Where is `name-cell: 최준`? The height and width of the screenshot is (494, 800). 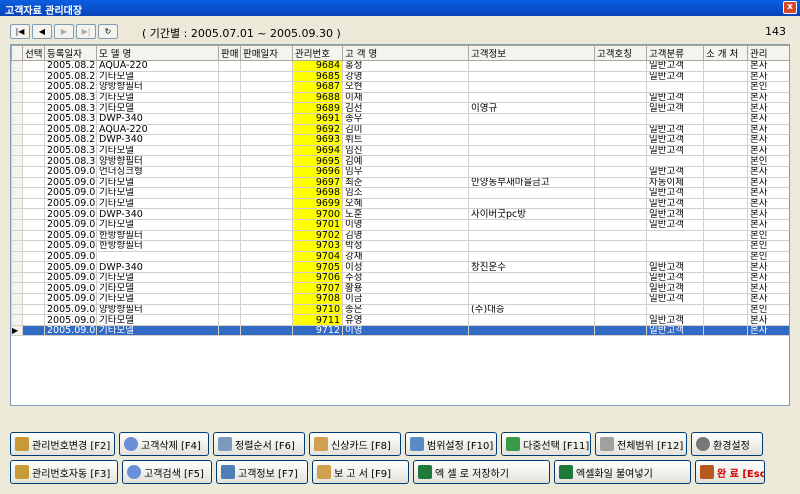
name-cell: 최준 is located at coordinates (405, 182).